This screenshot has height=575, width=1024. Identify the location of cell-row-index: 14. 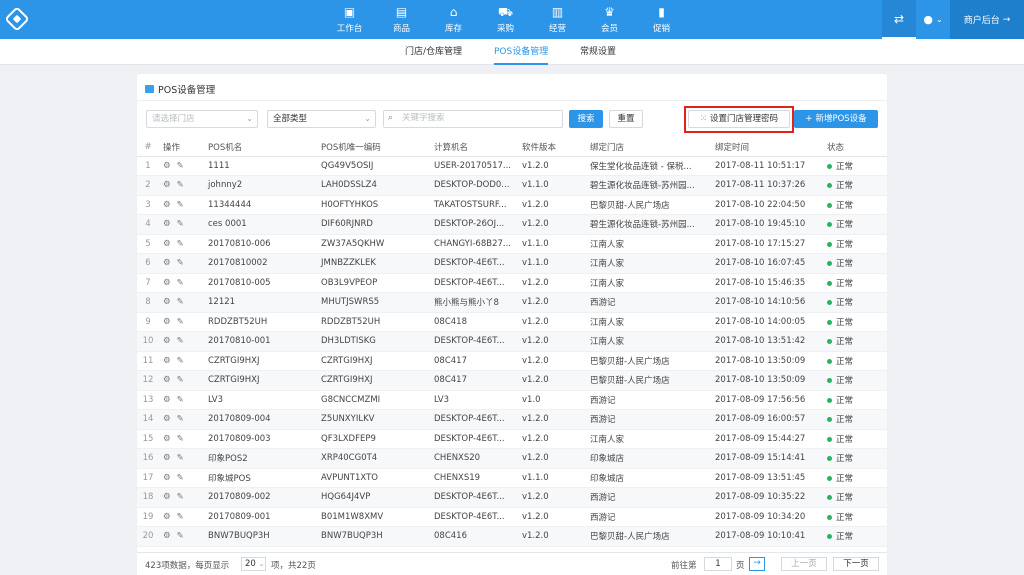
(148, 419).